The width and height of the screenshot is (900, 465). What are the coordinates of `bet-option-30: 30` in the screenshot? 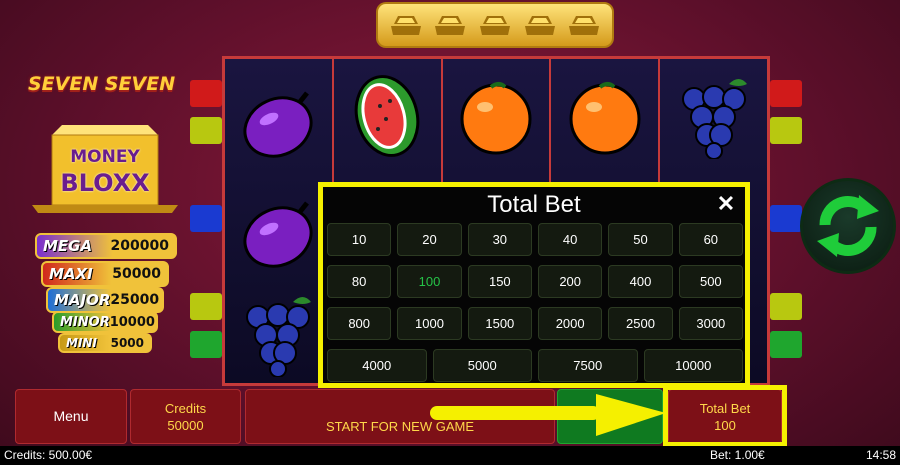 It's located at (499, 239).